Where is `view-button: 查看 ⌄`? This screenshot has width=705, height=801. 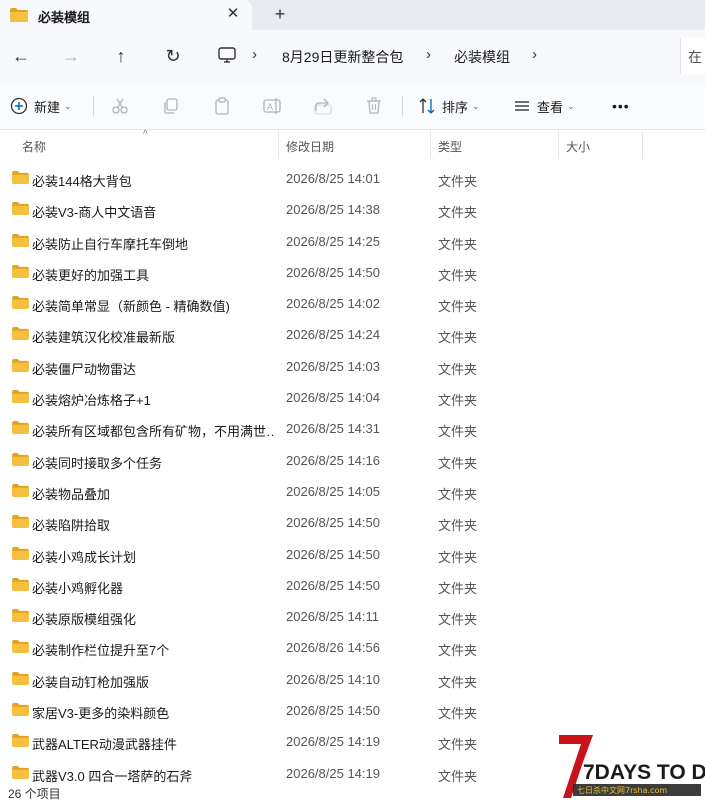 view-button: 查看 ⌄ is located at coordinates (544, 106).